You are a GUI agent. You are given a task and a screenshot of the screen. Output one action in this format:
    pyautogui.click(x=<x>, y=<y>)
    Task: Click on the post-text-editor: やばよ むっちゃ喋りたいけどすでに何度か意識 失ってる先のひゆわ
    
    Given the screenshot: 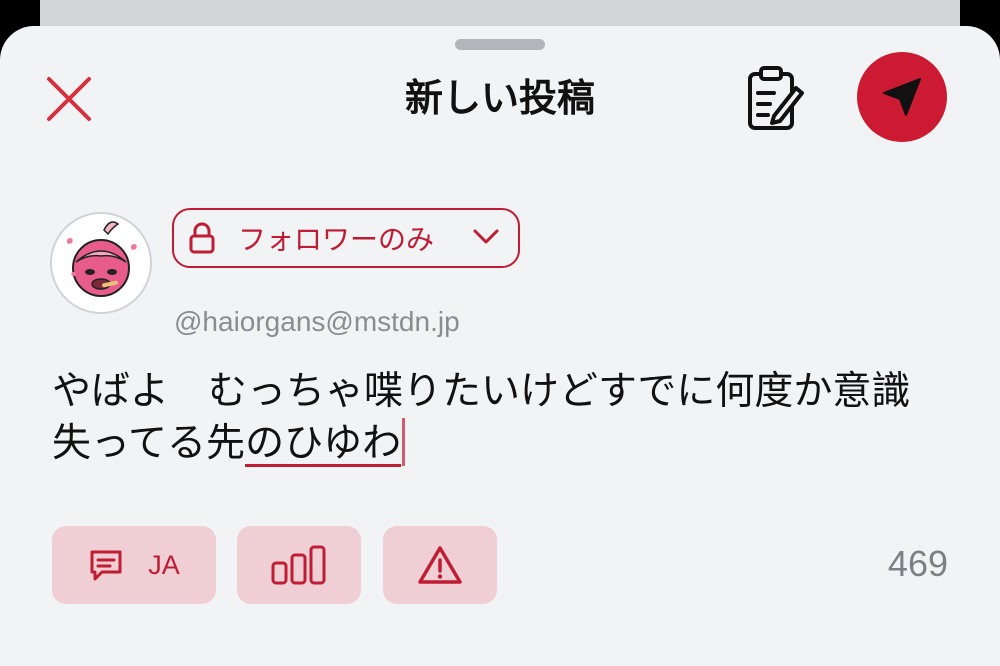 What is the action you would take?
    pyautogui.click(x=502, y=418)
    